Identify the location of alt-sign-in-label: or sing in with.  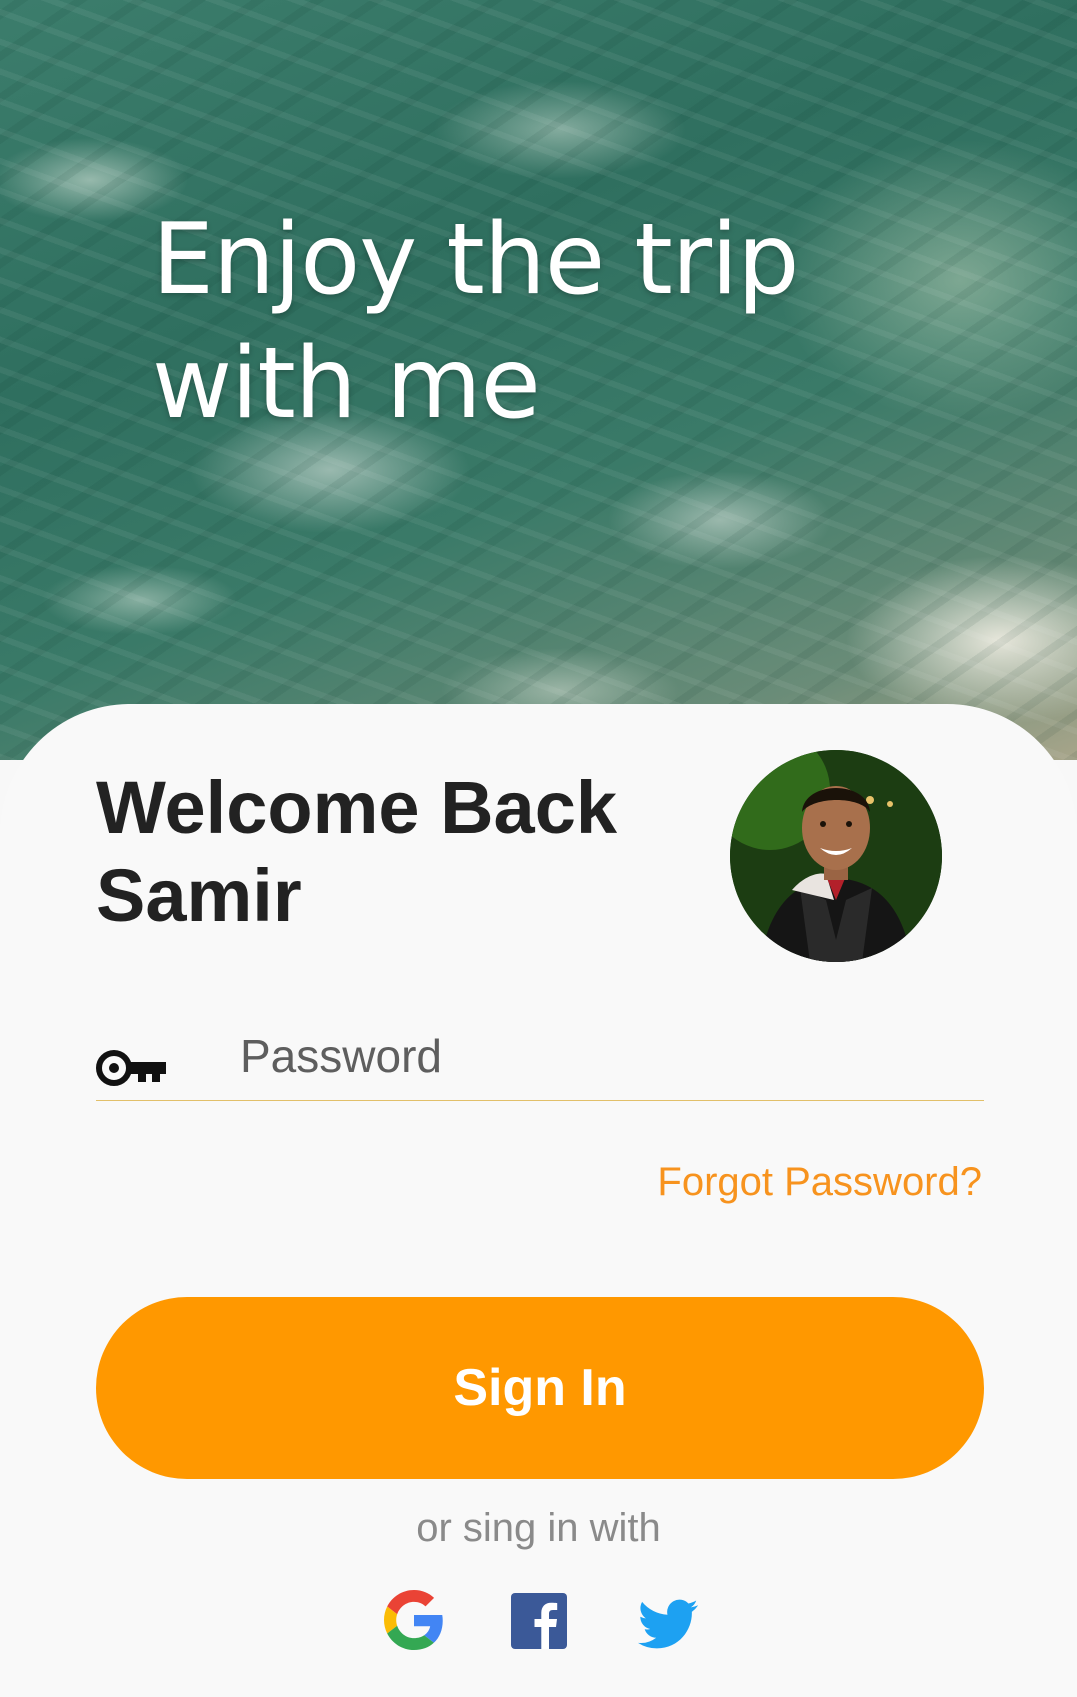
(538, 1528).